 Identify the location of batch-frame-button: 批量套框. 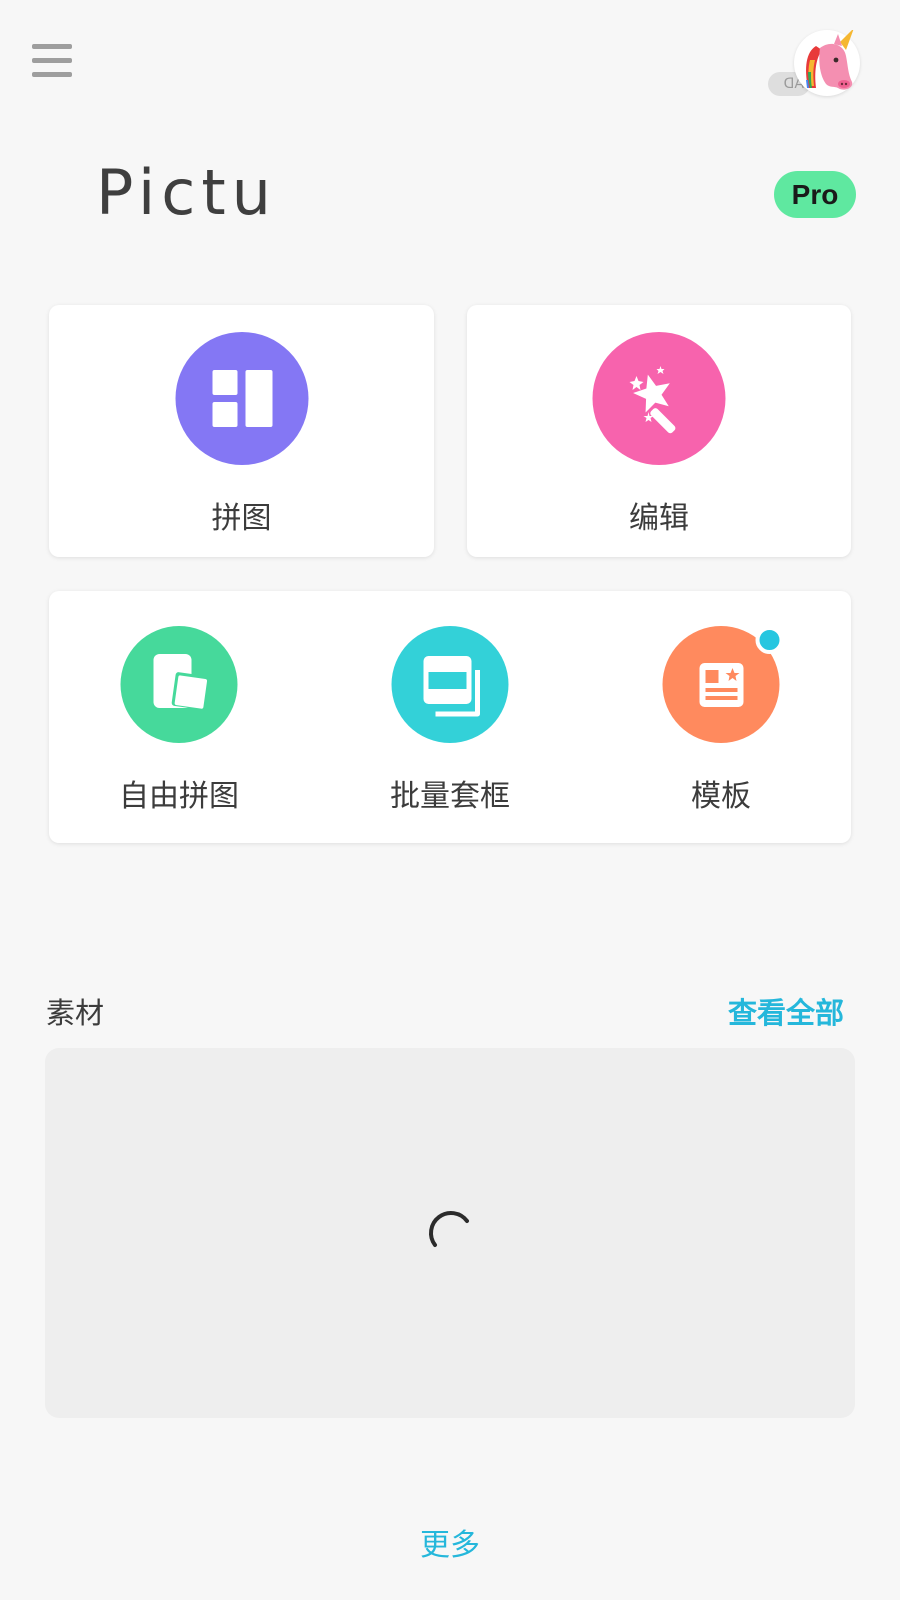
(450, 717).